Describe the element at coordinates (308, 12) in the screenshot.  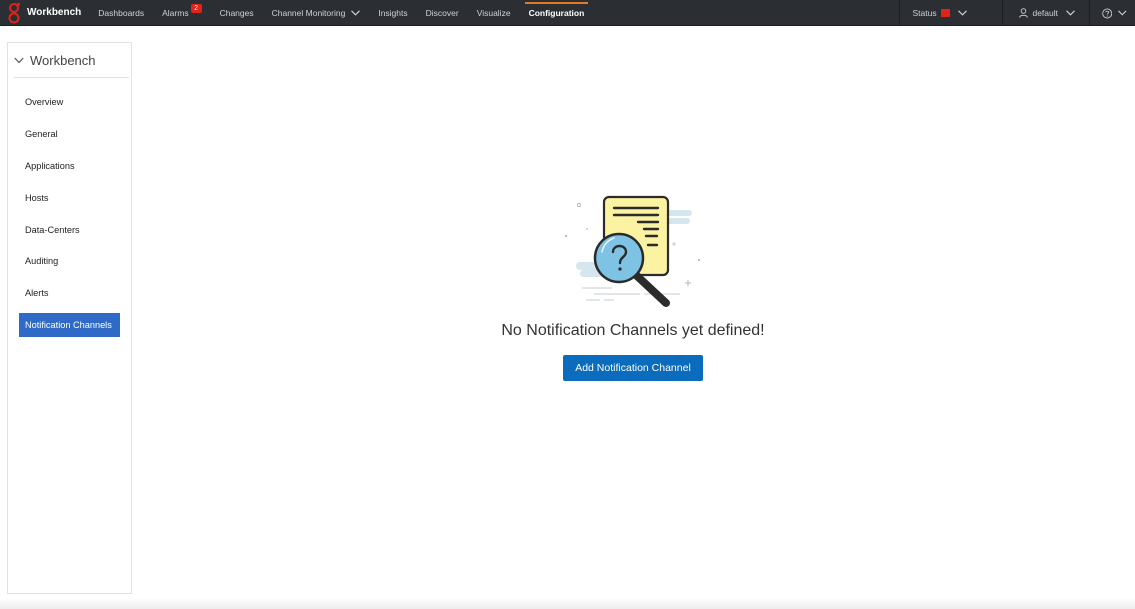
I see `nav-channel-monitoring-label: Channel Monitoring` at that location.